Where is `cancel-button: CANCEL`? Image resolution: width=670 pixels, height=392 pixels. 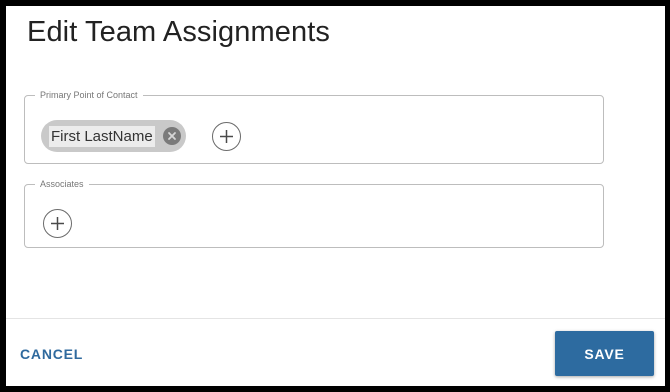
cancel-button: CANCEL is located at coordinates (51, 354).